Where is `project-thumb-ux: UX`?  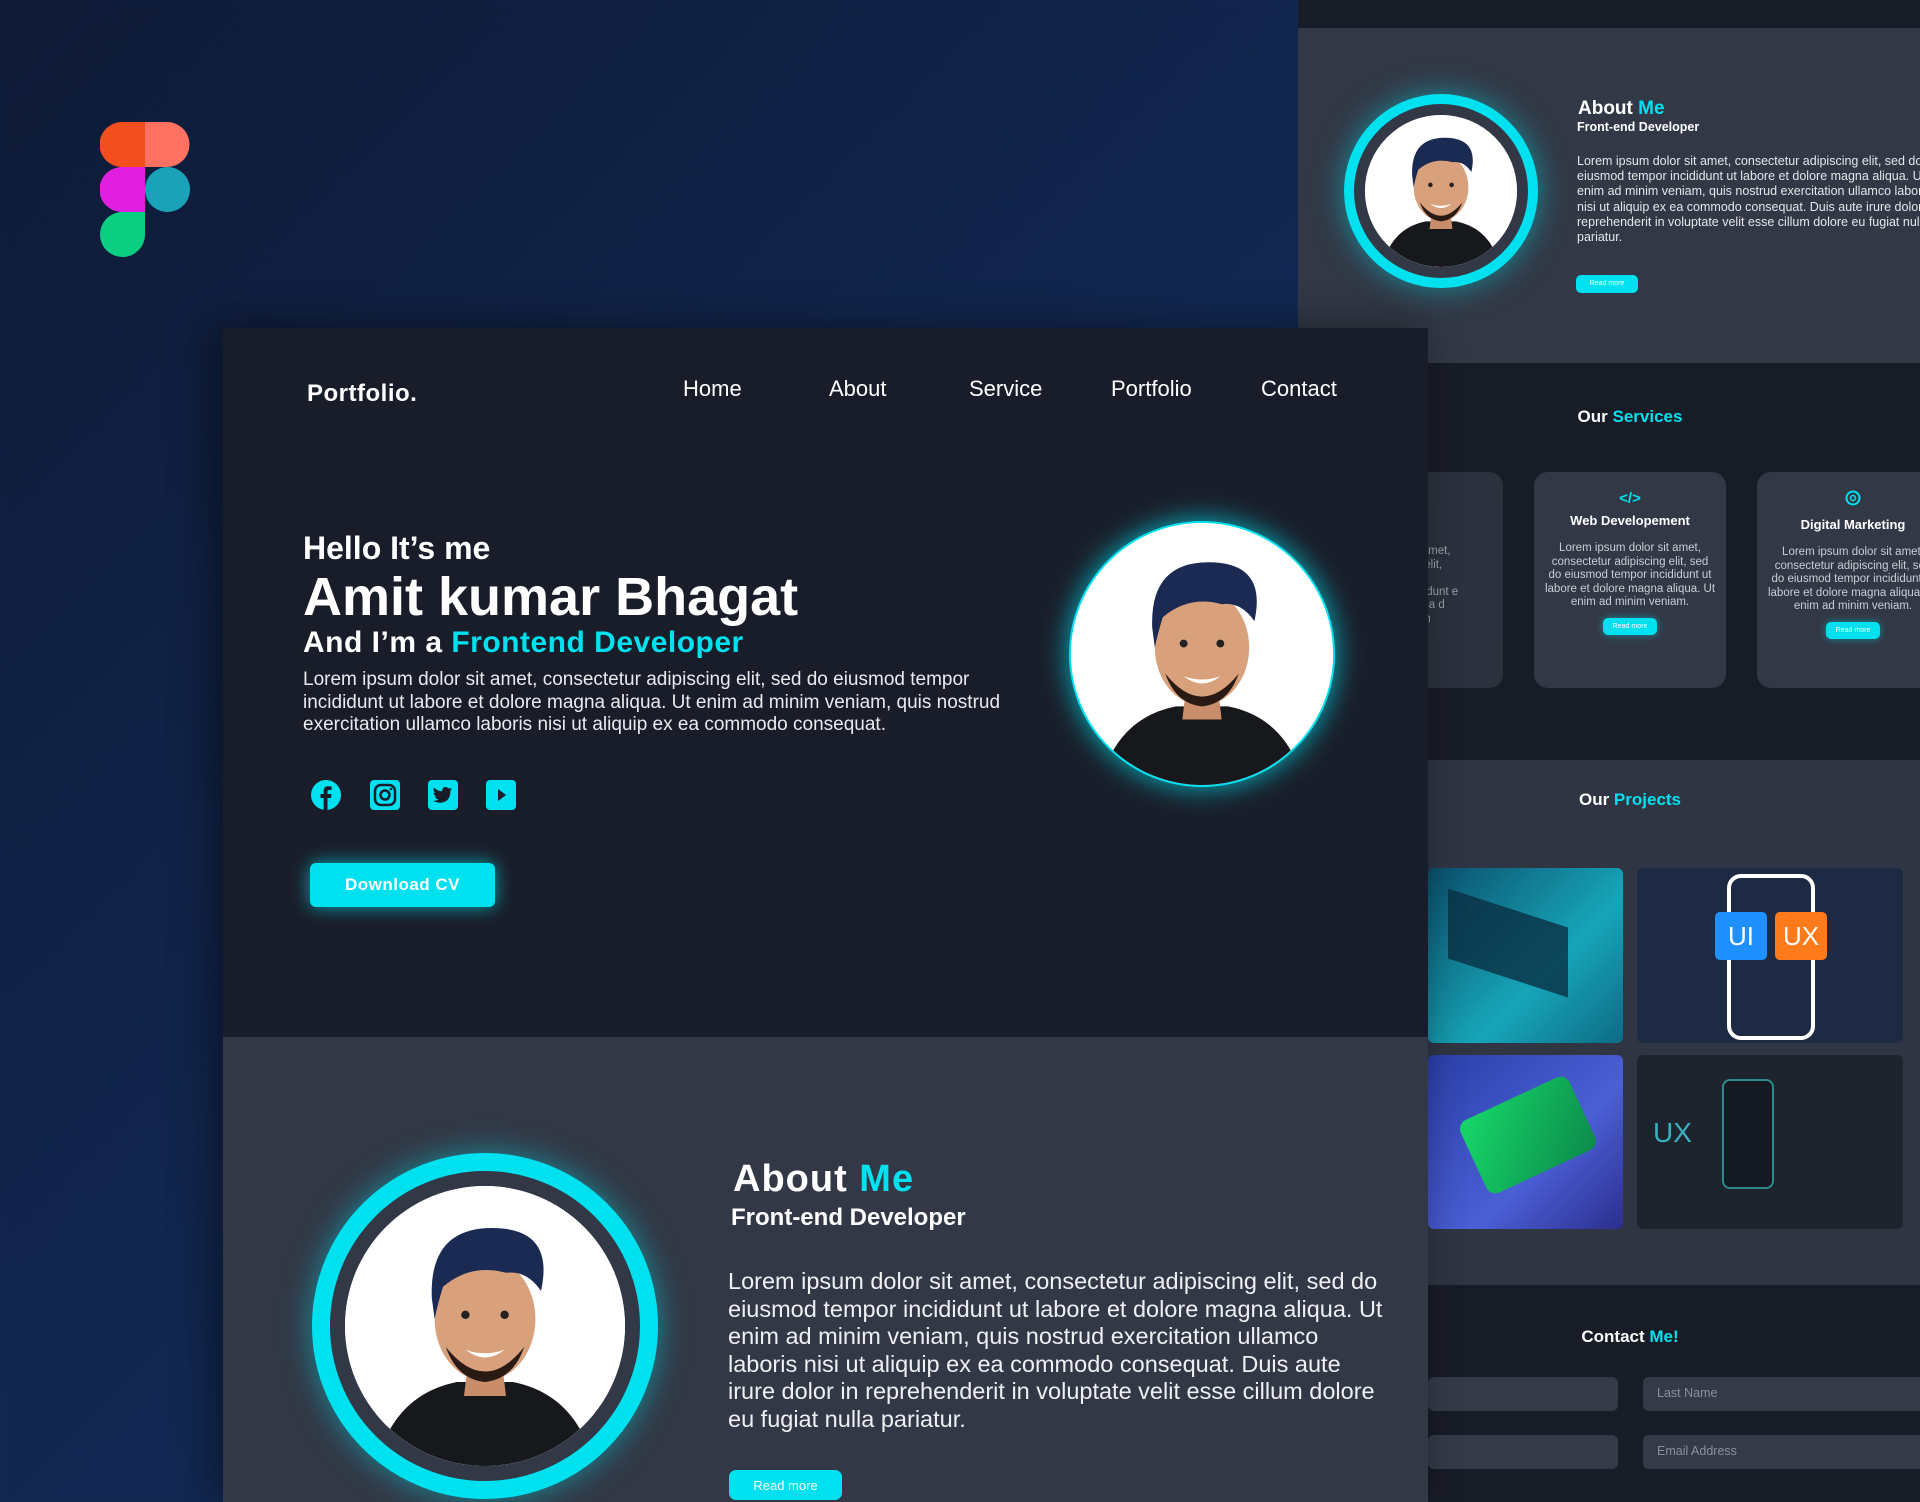 project-thumb-ux: UX is located at coordinates (1770, 1142).